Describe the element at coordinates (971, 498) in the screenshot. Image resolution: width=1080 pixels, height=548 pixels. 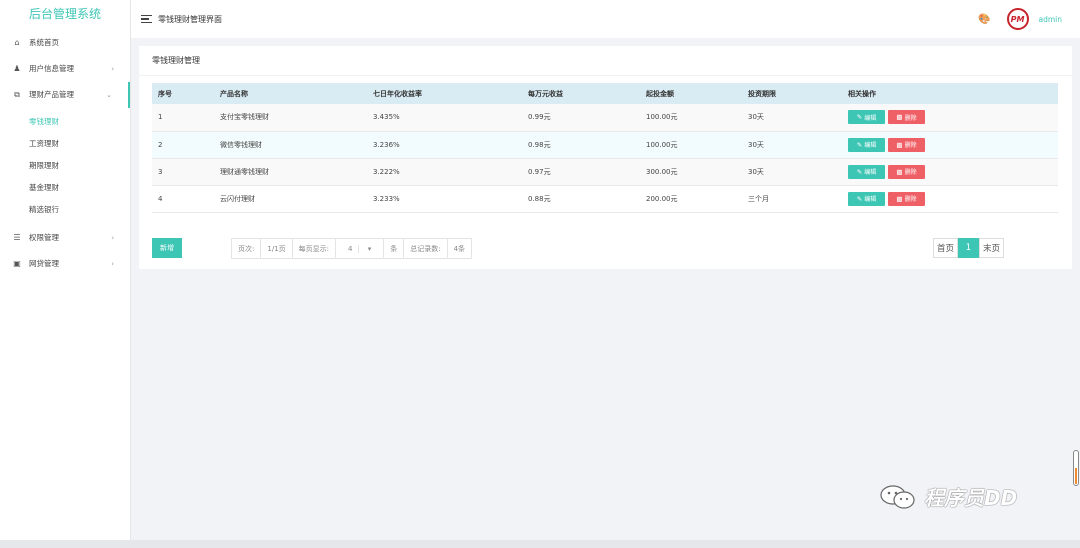
I see `watermark-text: 程序员DD` at that location.